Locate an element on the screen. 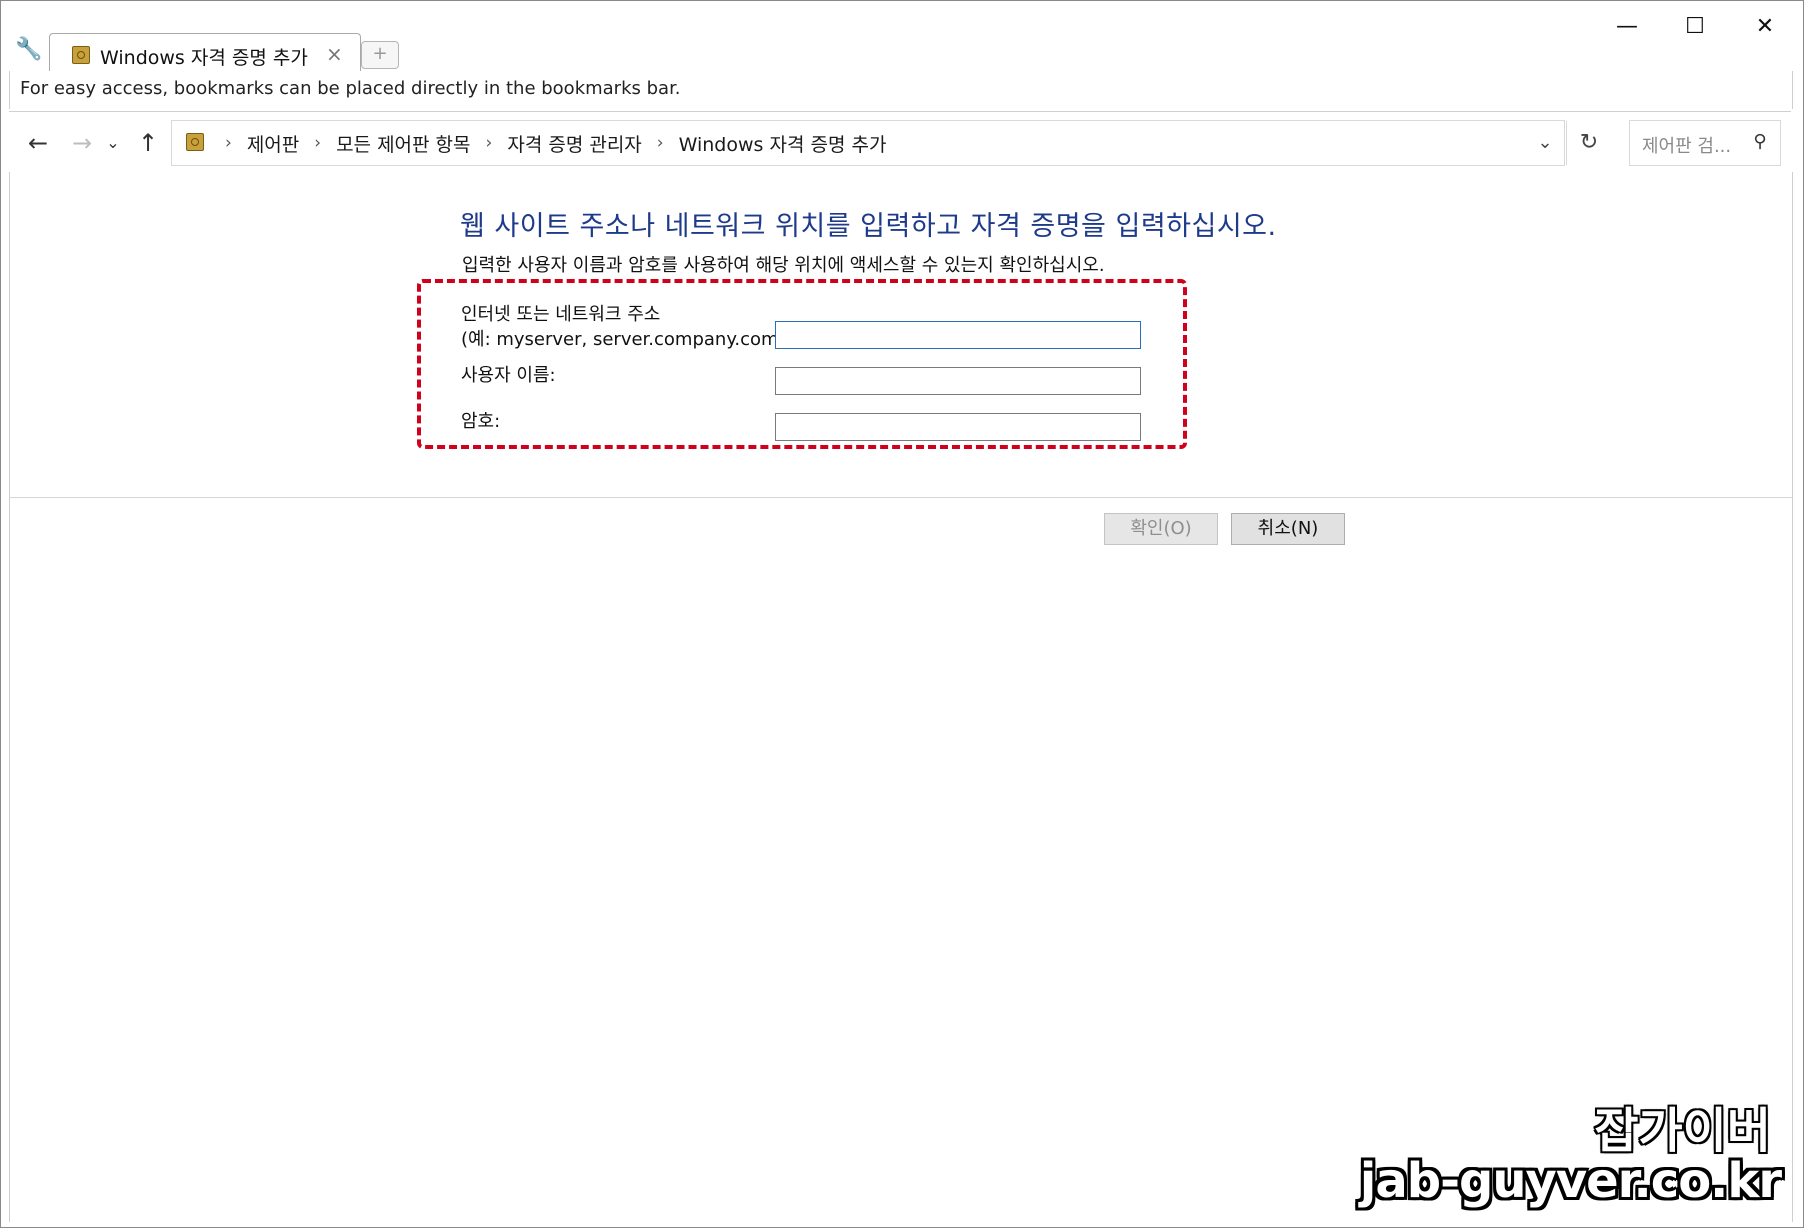 The image size is (1804, 1228). breadcrumb-item-all-control-panel-items: 모든 제어판 항목 is located at coordinates (403, 143).